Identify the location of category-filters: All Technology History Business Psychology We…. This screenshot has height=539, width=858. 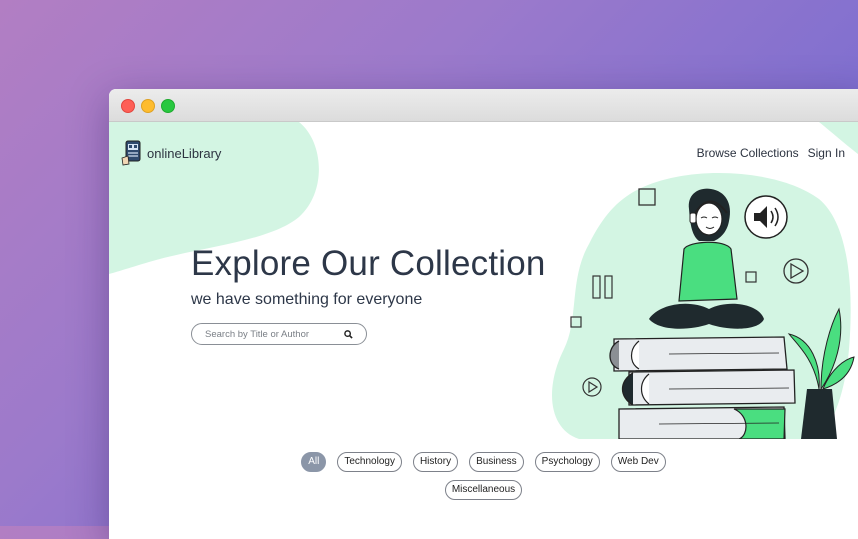
(483, 476).